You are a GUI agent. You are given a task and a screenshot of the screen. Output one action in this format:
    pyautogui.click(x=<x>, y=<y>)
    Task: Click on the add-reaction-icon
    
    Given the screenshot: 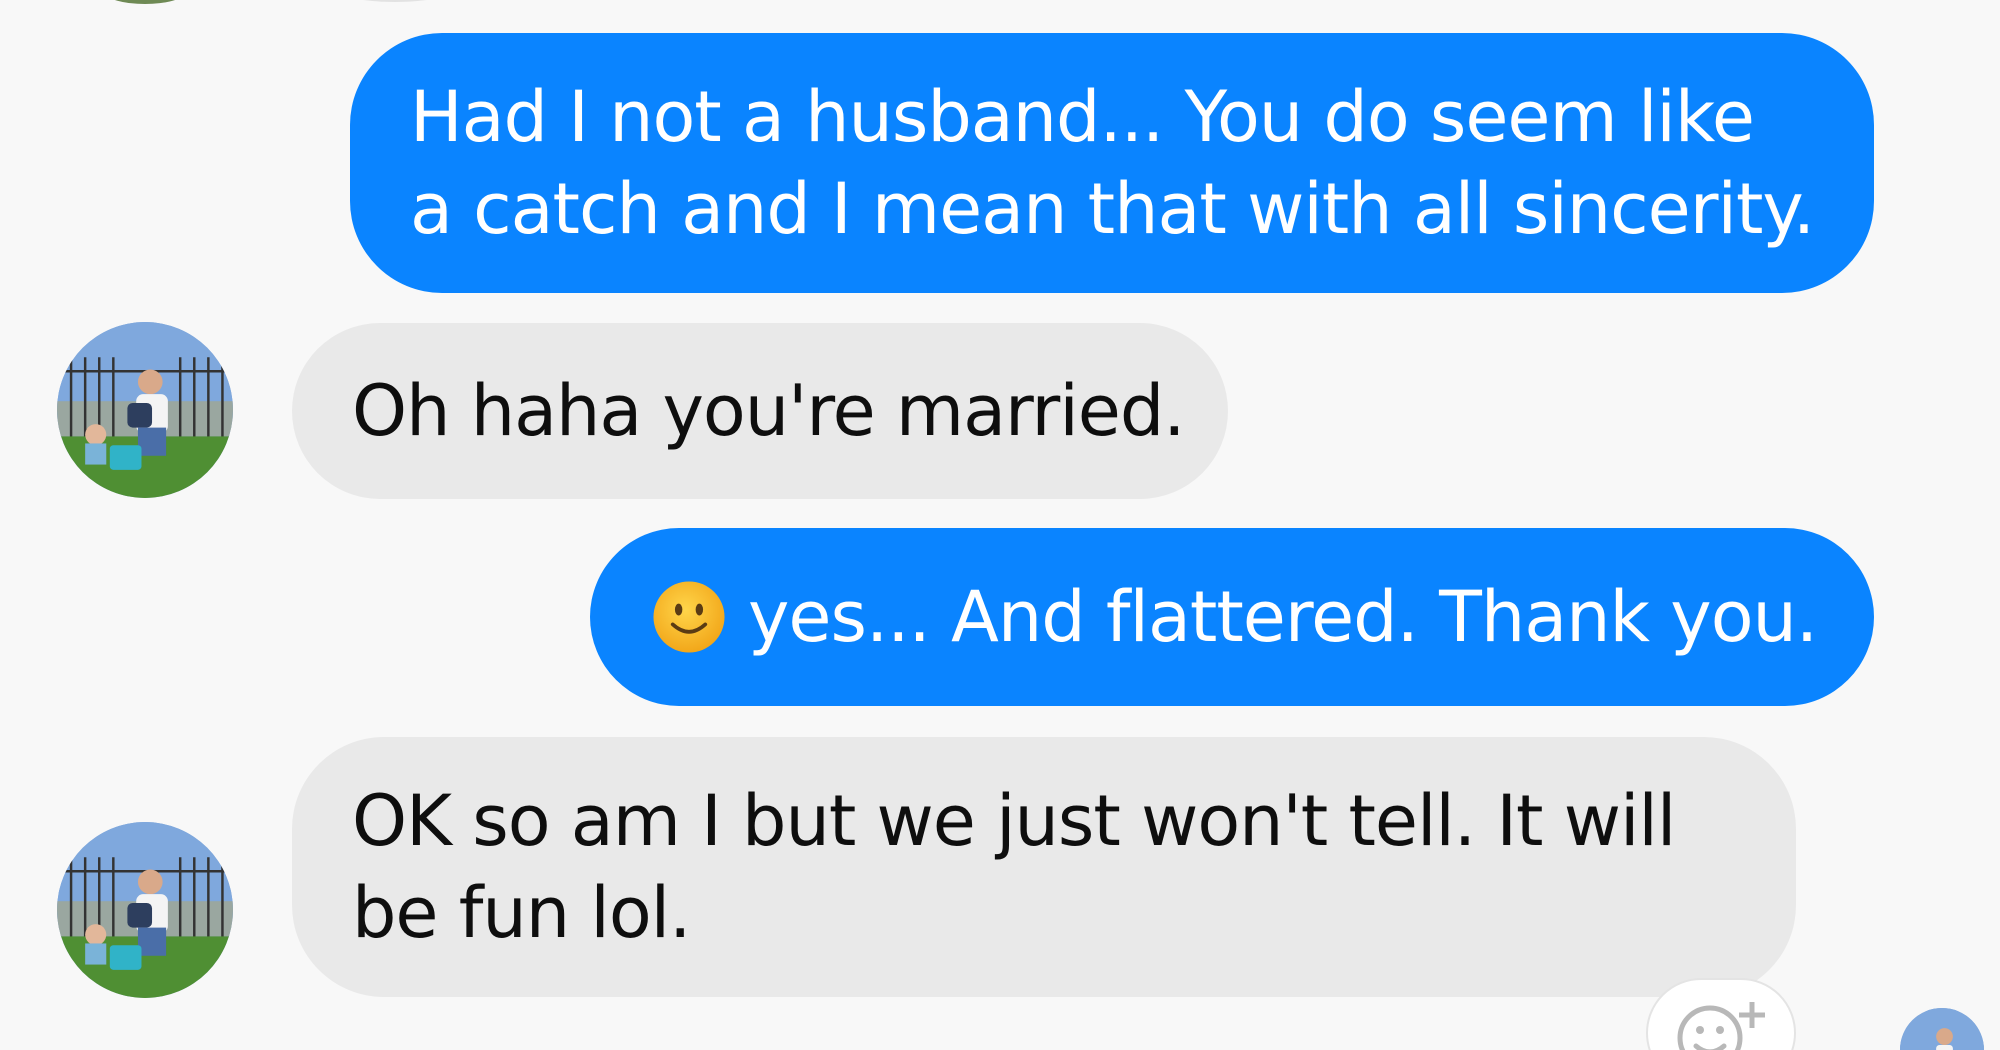 What is the action you would take?
    pyautogui.click(x=1721, y=1026)
    